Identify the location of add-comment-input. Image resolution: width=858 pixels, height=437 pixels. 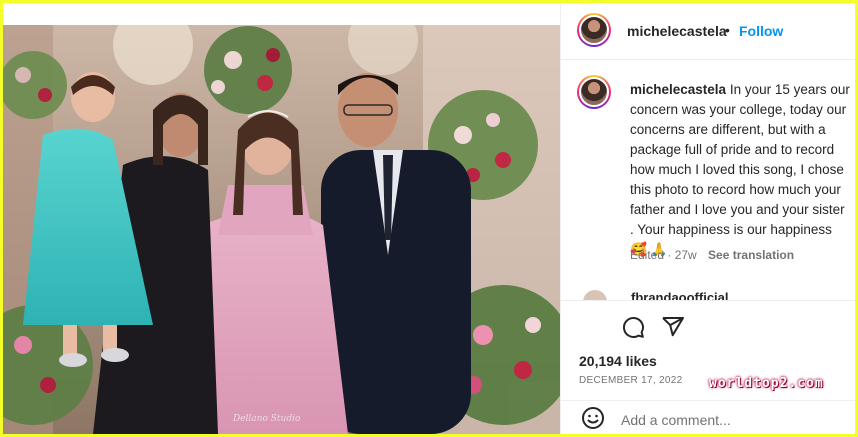
(731, 420).